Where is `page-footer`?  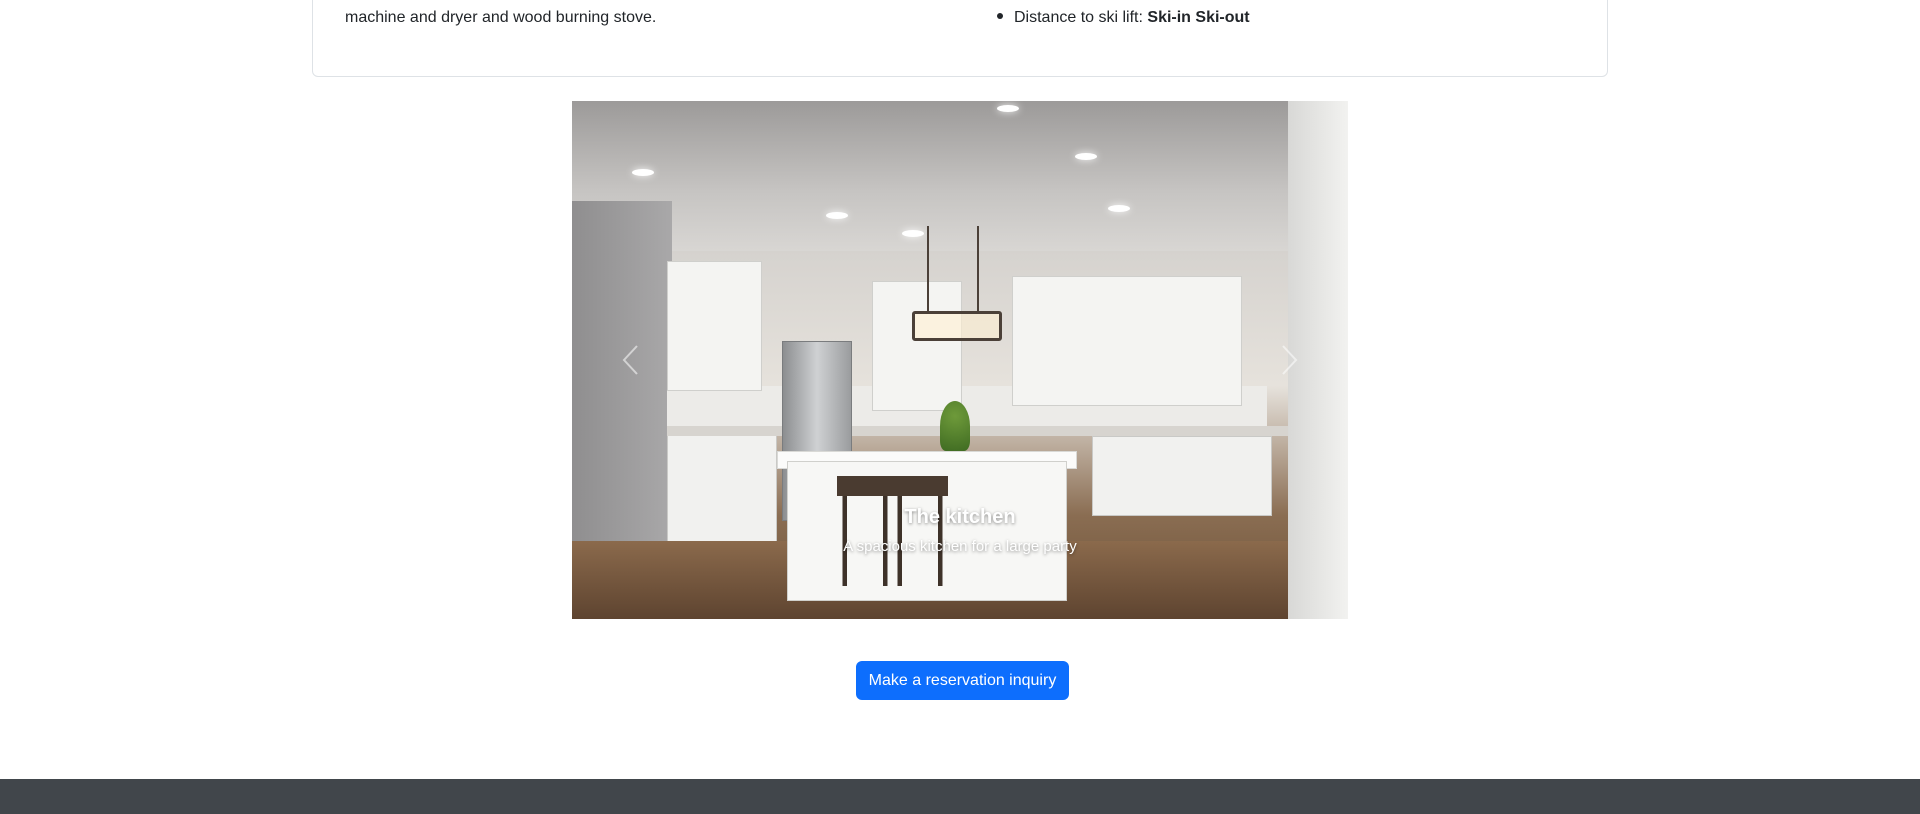
page-footer is located at coordinates (960, 796).